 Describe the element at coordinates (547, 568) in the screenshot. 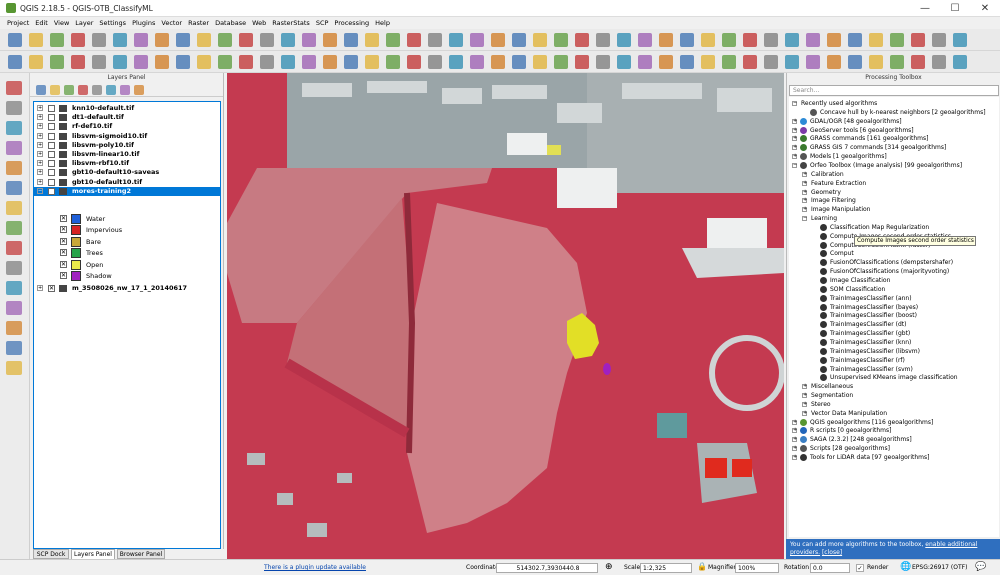

I see `coordinate-field: 514302.7,3930440.8` at that location.